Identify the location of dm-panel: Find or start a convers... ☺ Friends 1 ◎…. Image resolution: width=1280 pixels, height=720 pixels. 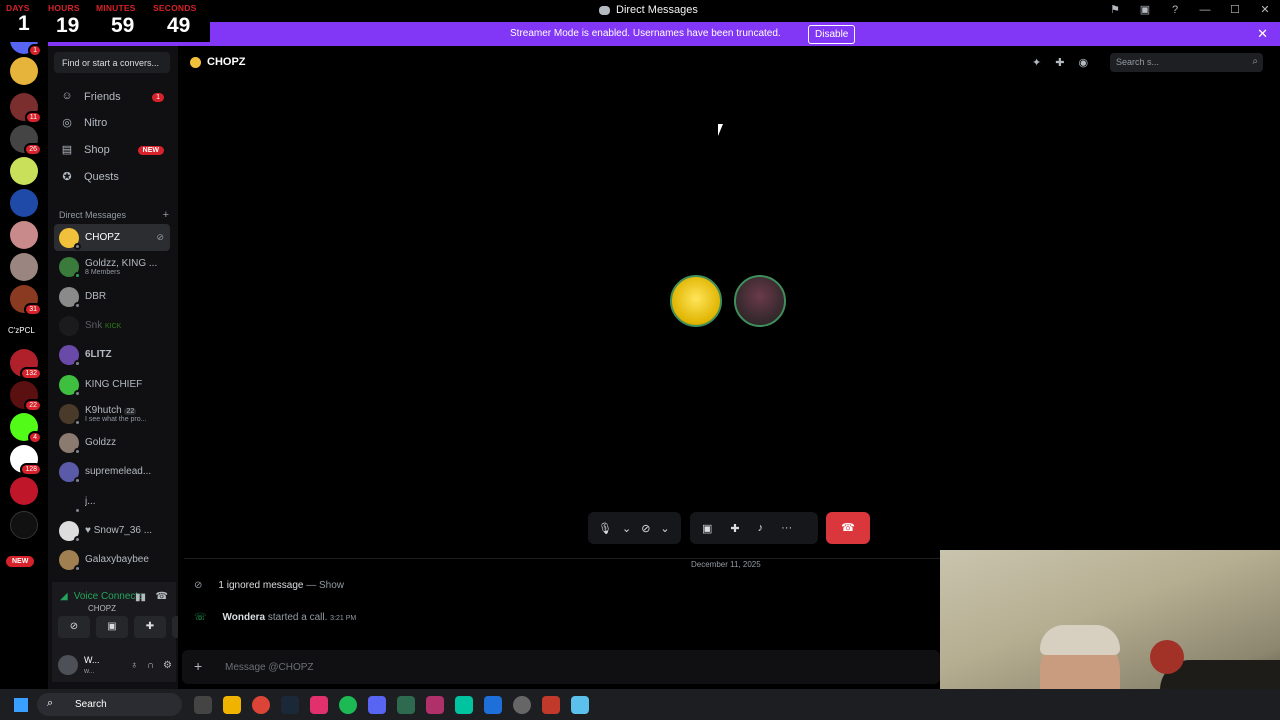
(126, 367).